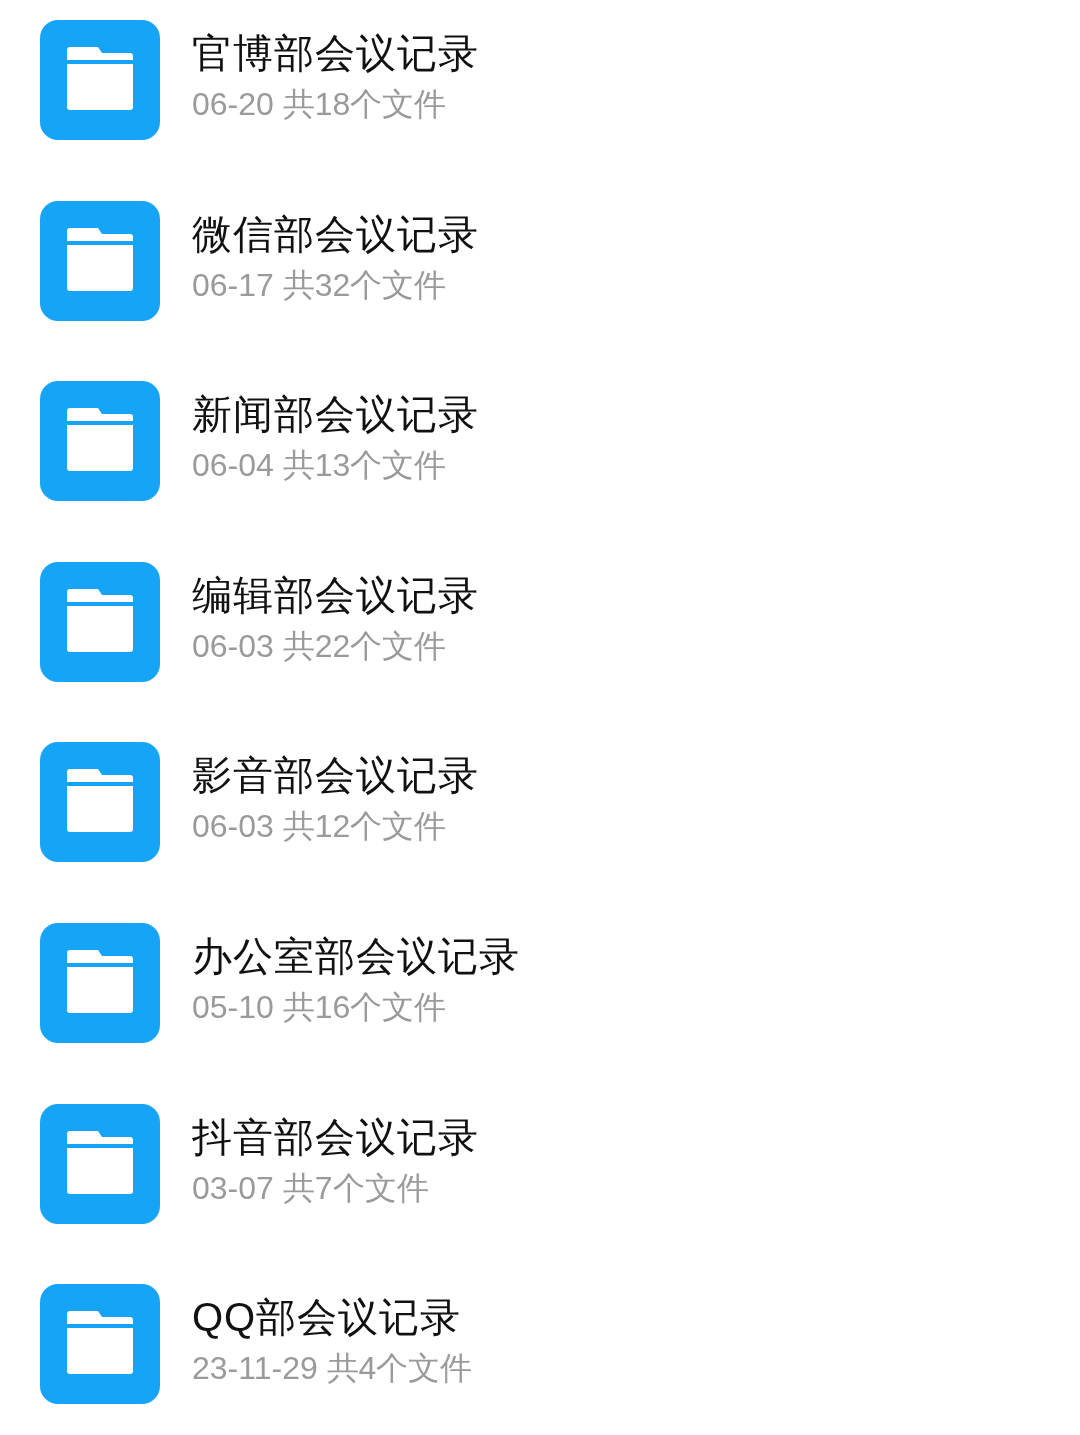  What do you see at coordinates (320, 104) in the screenshot?
I see `folder-info: 06-20 共18个文件` at bounding box center [320, 104].